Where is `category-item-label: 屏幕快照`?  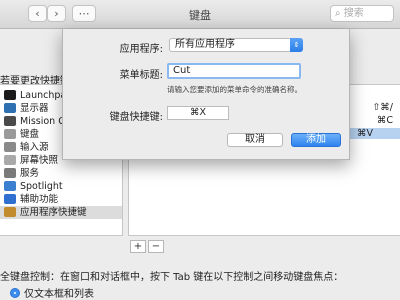 category-item-label: 屏幕快照 is located at coordinates (39, 160).